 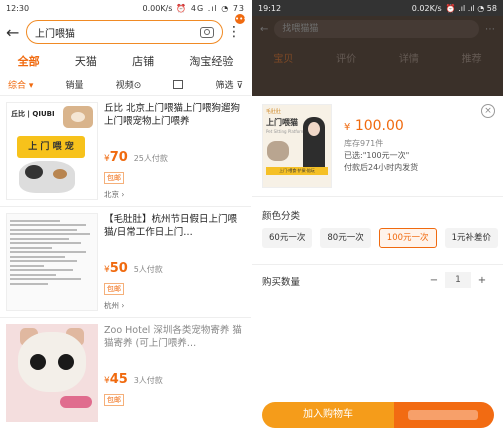 I want to click on blurred-label, so click(x=443, y=415).